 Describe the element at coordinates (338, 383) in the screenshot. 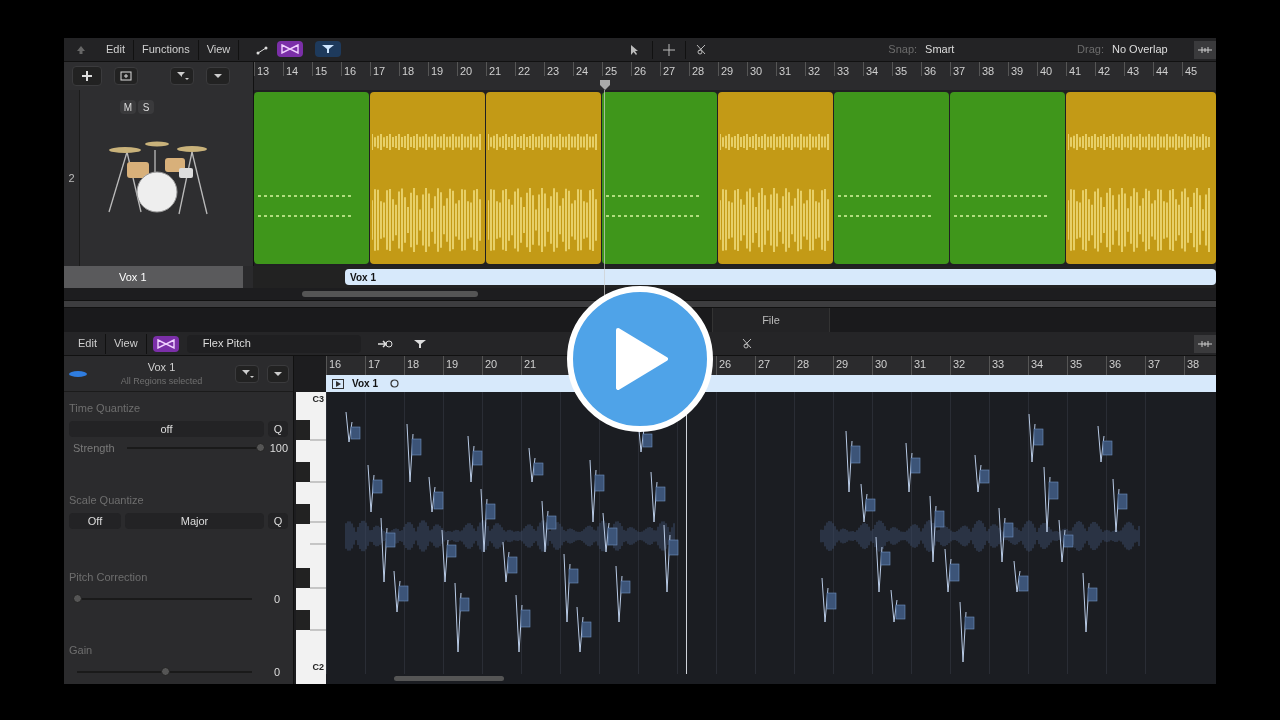

I see `play-region-icon` at that location.